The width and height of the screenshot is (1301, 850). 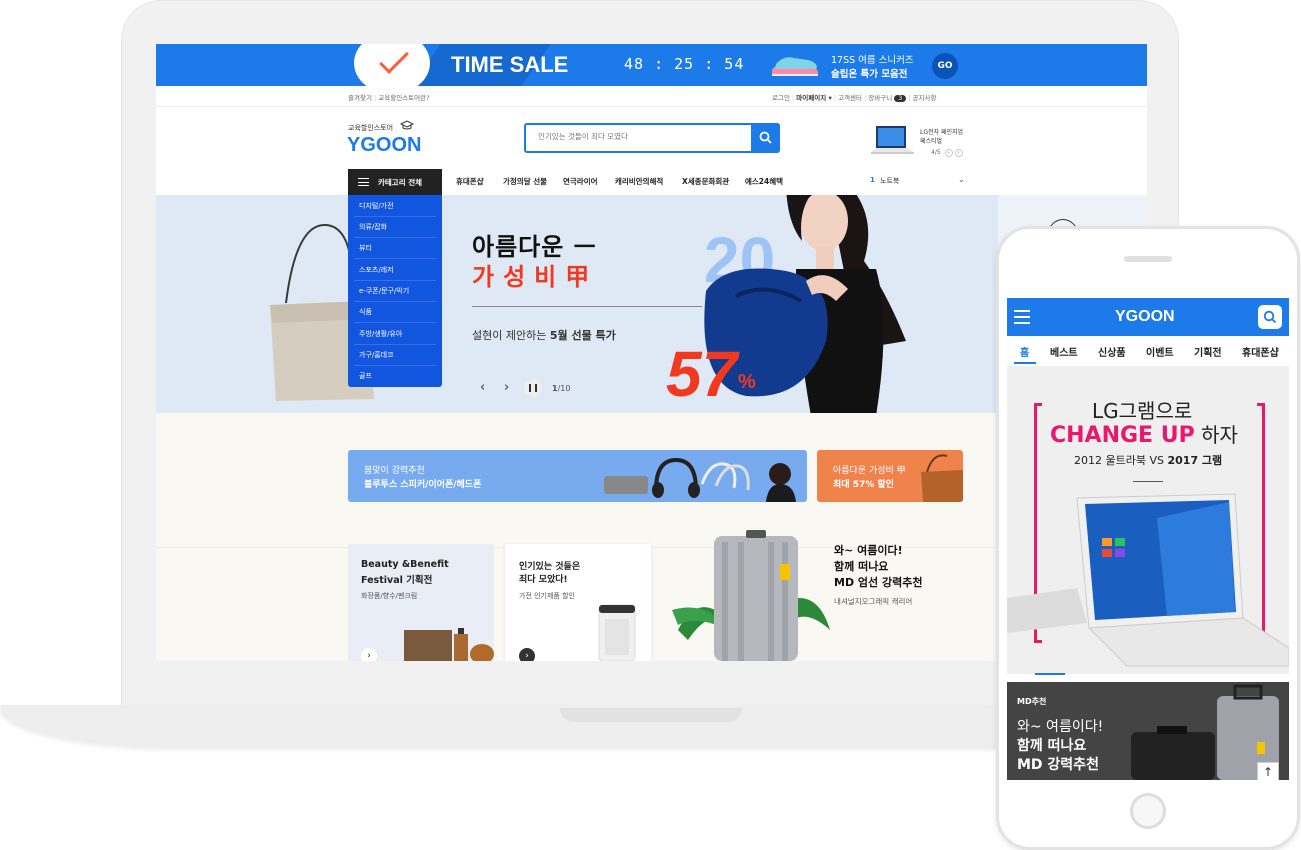 What do you see at coordinates (1148, 811) in the screenshot?
I see `phone-home-button` at bounding box center [1148, 811].